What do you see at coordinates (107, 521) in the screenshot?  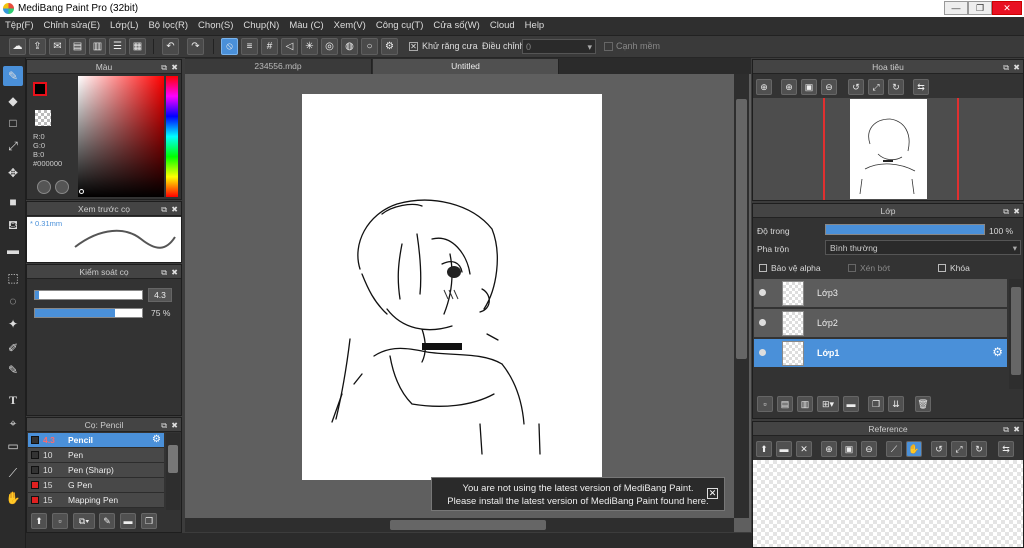 I see `brush-settings-icon: ✎` at bounding box center [107, 521].